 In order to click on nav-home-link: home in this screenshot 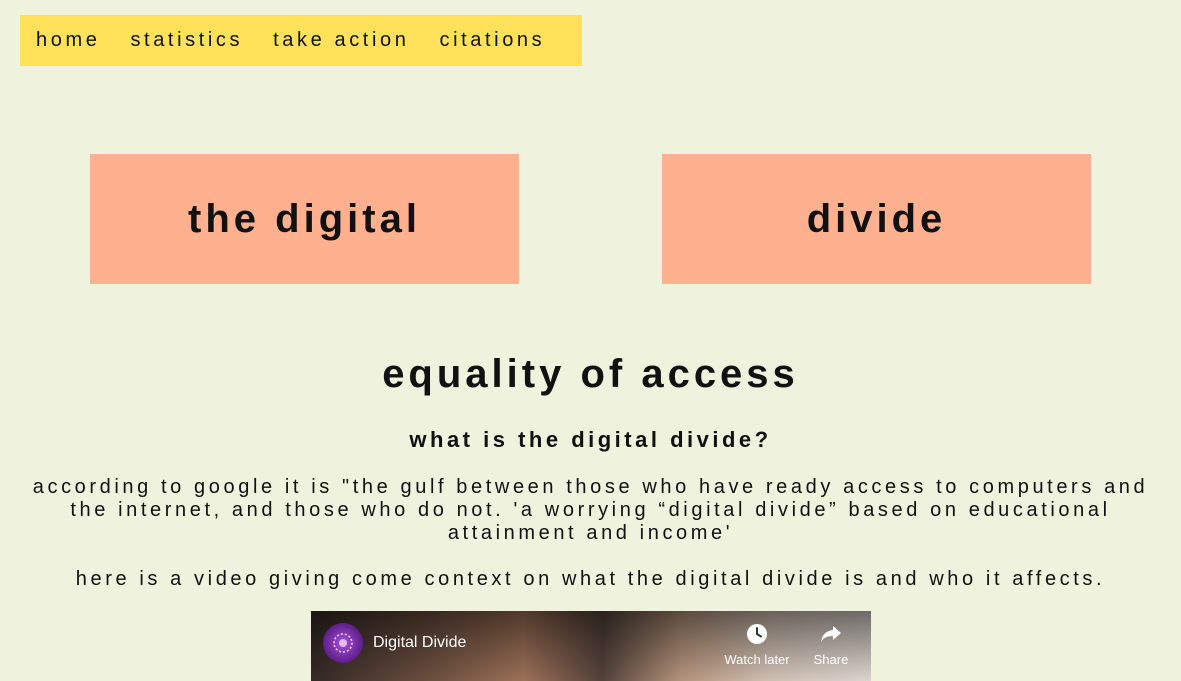, I will do `click(68, 40)`.